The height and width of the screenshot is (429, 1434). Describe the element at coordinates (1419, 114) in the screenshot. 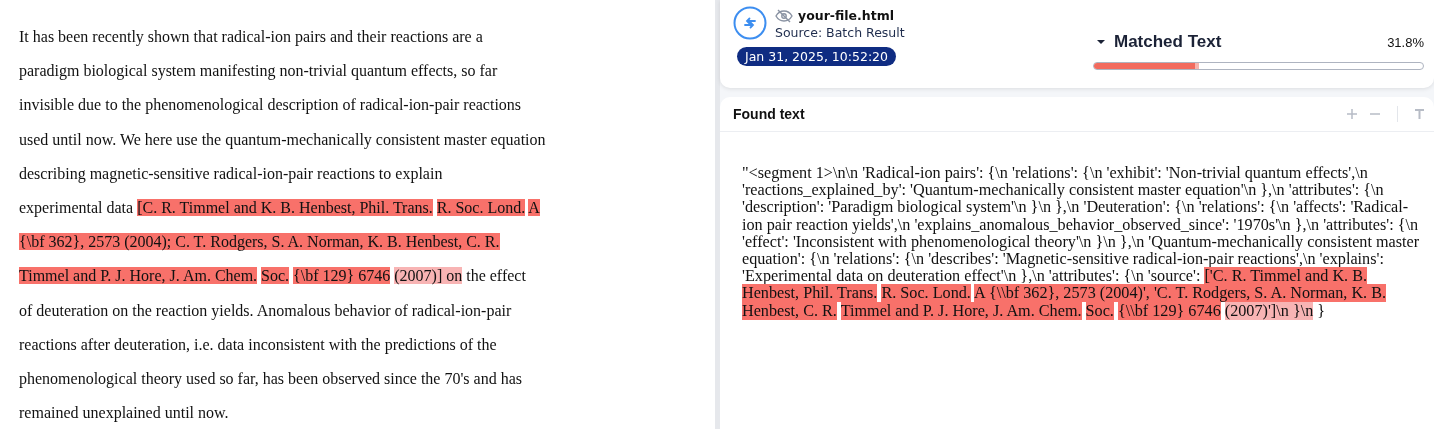

I see `text-format-icon` at that location.